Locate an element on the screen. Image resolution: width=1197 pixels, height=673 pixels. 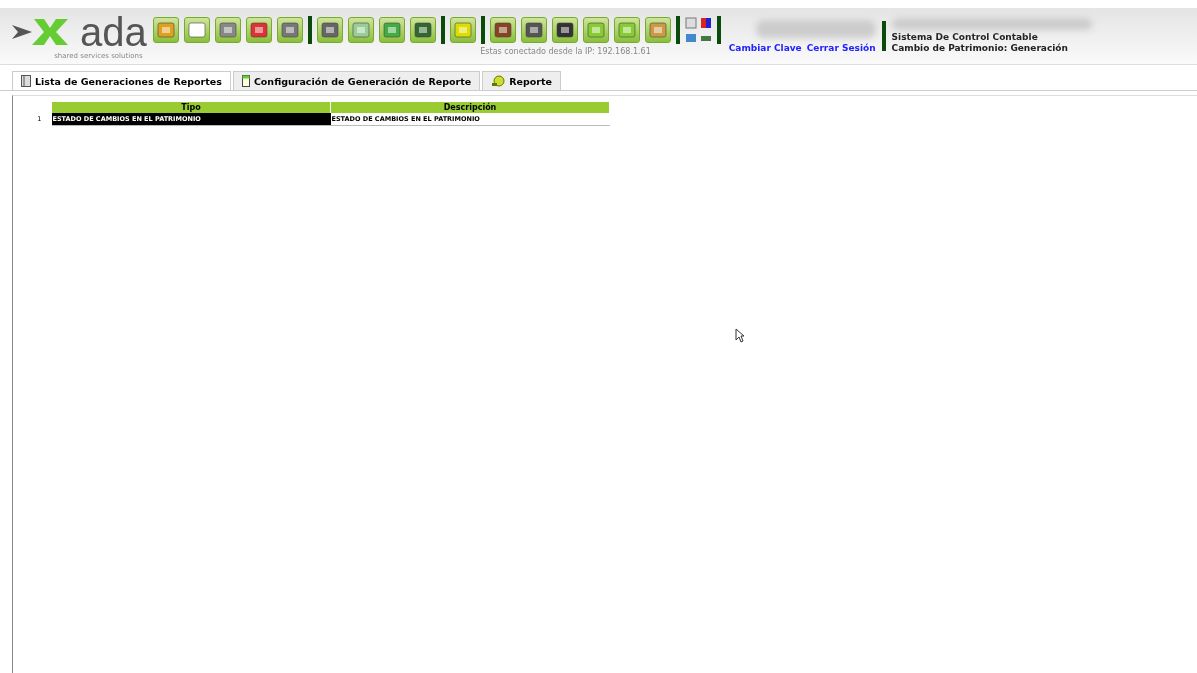
column-header: Tipo is located at coordinates (191, 107).